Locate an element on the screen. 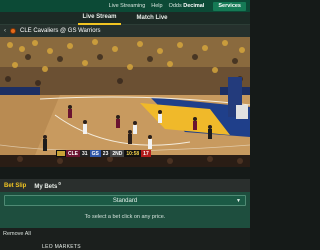 This screenshot has height=250, width=320. bet-type-select: Standard ▼ is located at coordinates (125, 200).